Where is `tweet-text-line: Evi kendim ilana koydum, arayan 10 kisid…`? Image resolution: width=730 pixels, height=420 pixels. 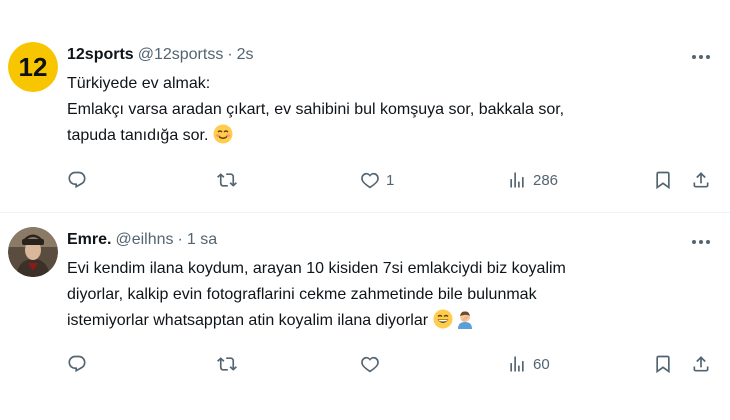 tweet-text-line: Evi kendim ilana koydum, arayan 10 kisid… is located at coordinates (316, 268).